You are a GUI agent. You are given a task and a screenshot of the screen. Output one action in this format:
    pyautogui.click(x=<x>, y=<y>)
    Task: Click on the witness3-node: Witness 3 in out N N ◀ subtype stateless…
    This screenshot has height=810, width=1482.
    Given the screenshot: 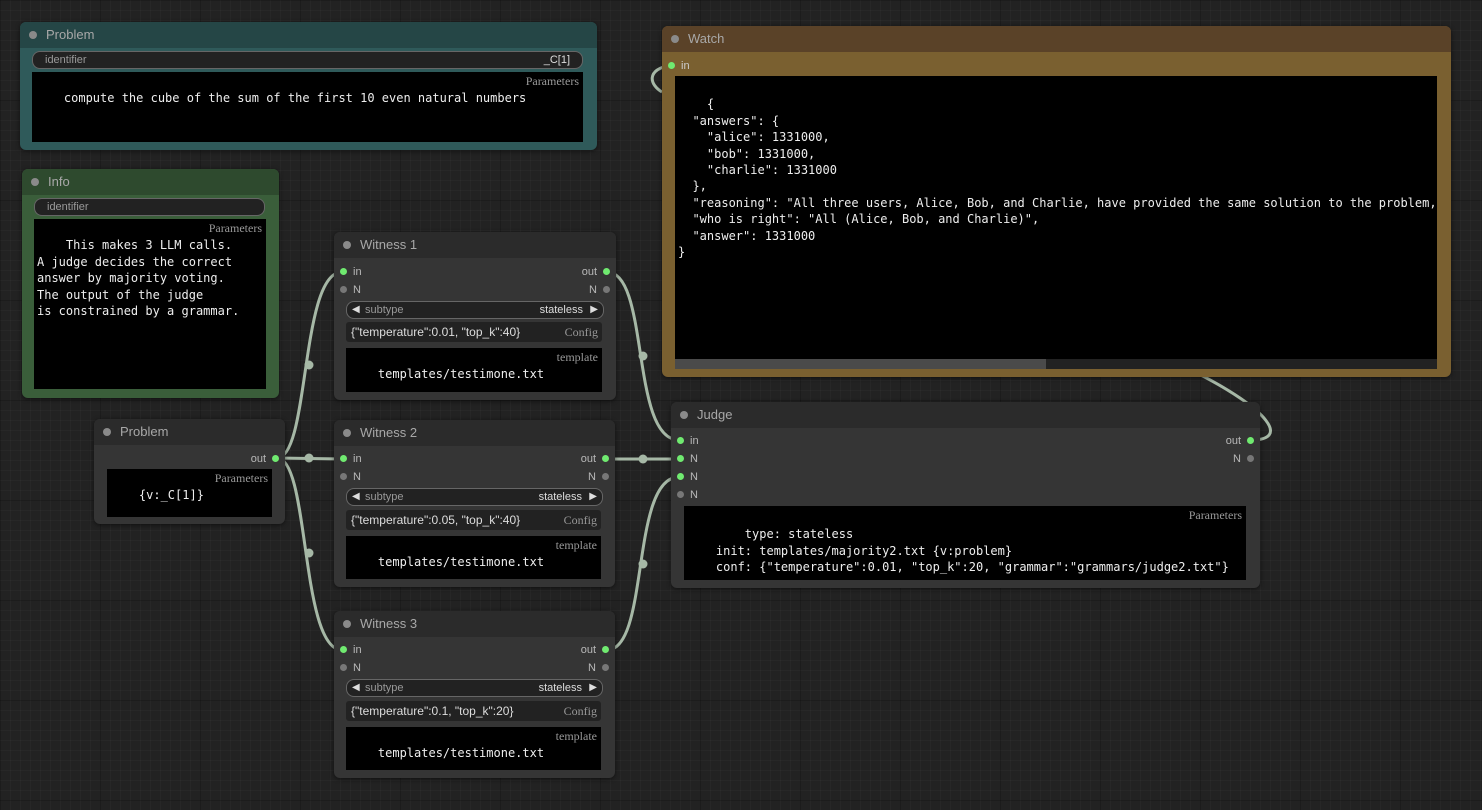 What is the action you would take?
    pyautogui.click(x=474, y=694)
    